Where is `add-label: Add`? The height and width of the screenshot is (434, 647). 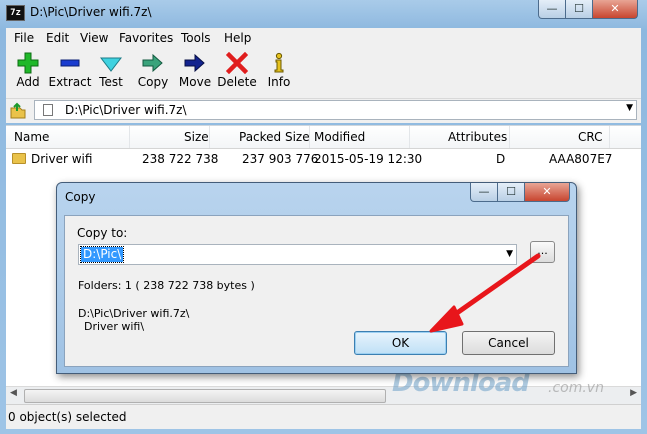
add-label: Add is located at coordinates (28, 82).